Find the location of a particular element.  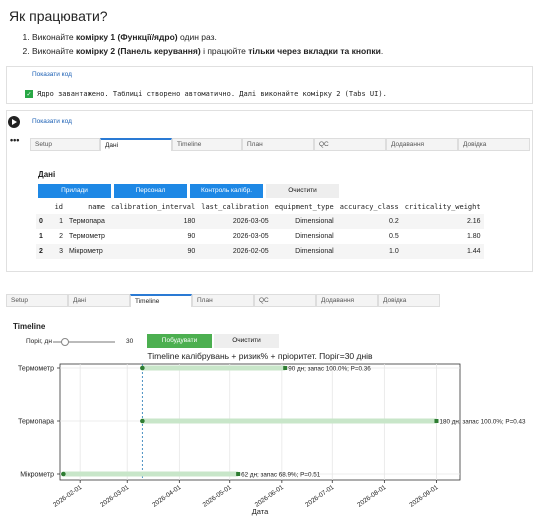

cell-name: Термометр is located at coordinates (87, 236).